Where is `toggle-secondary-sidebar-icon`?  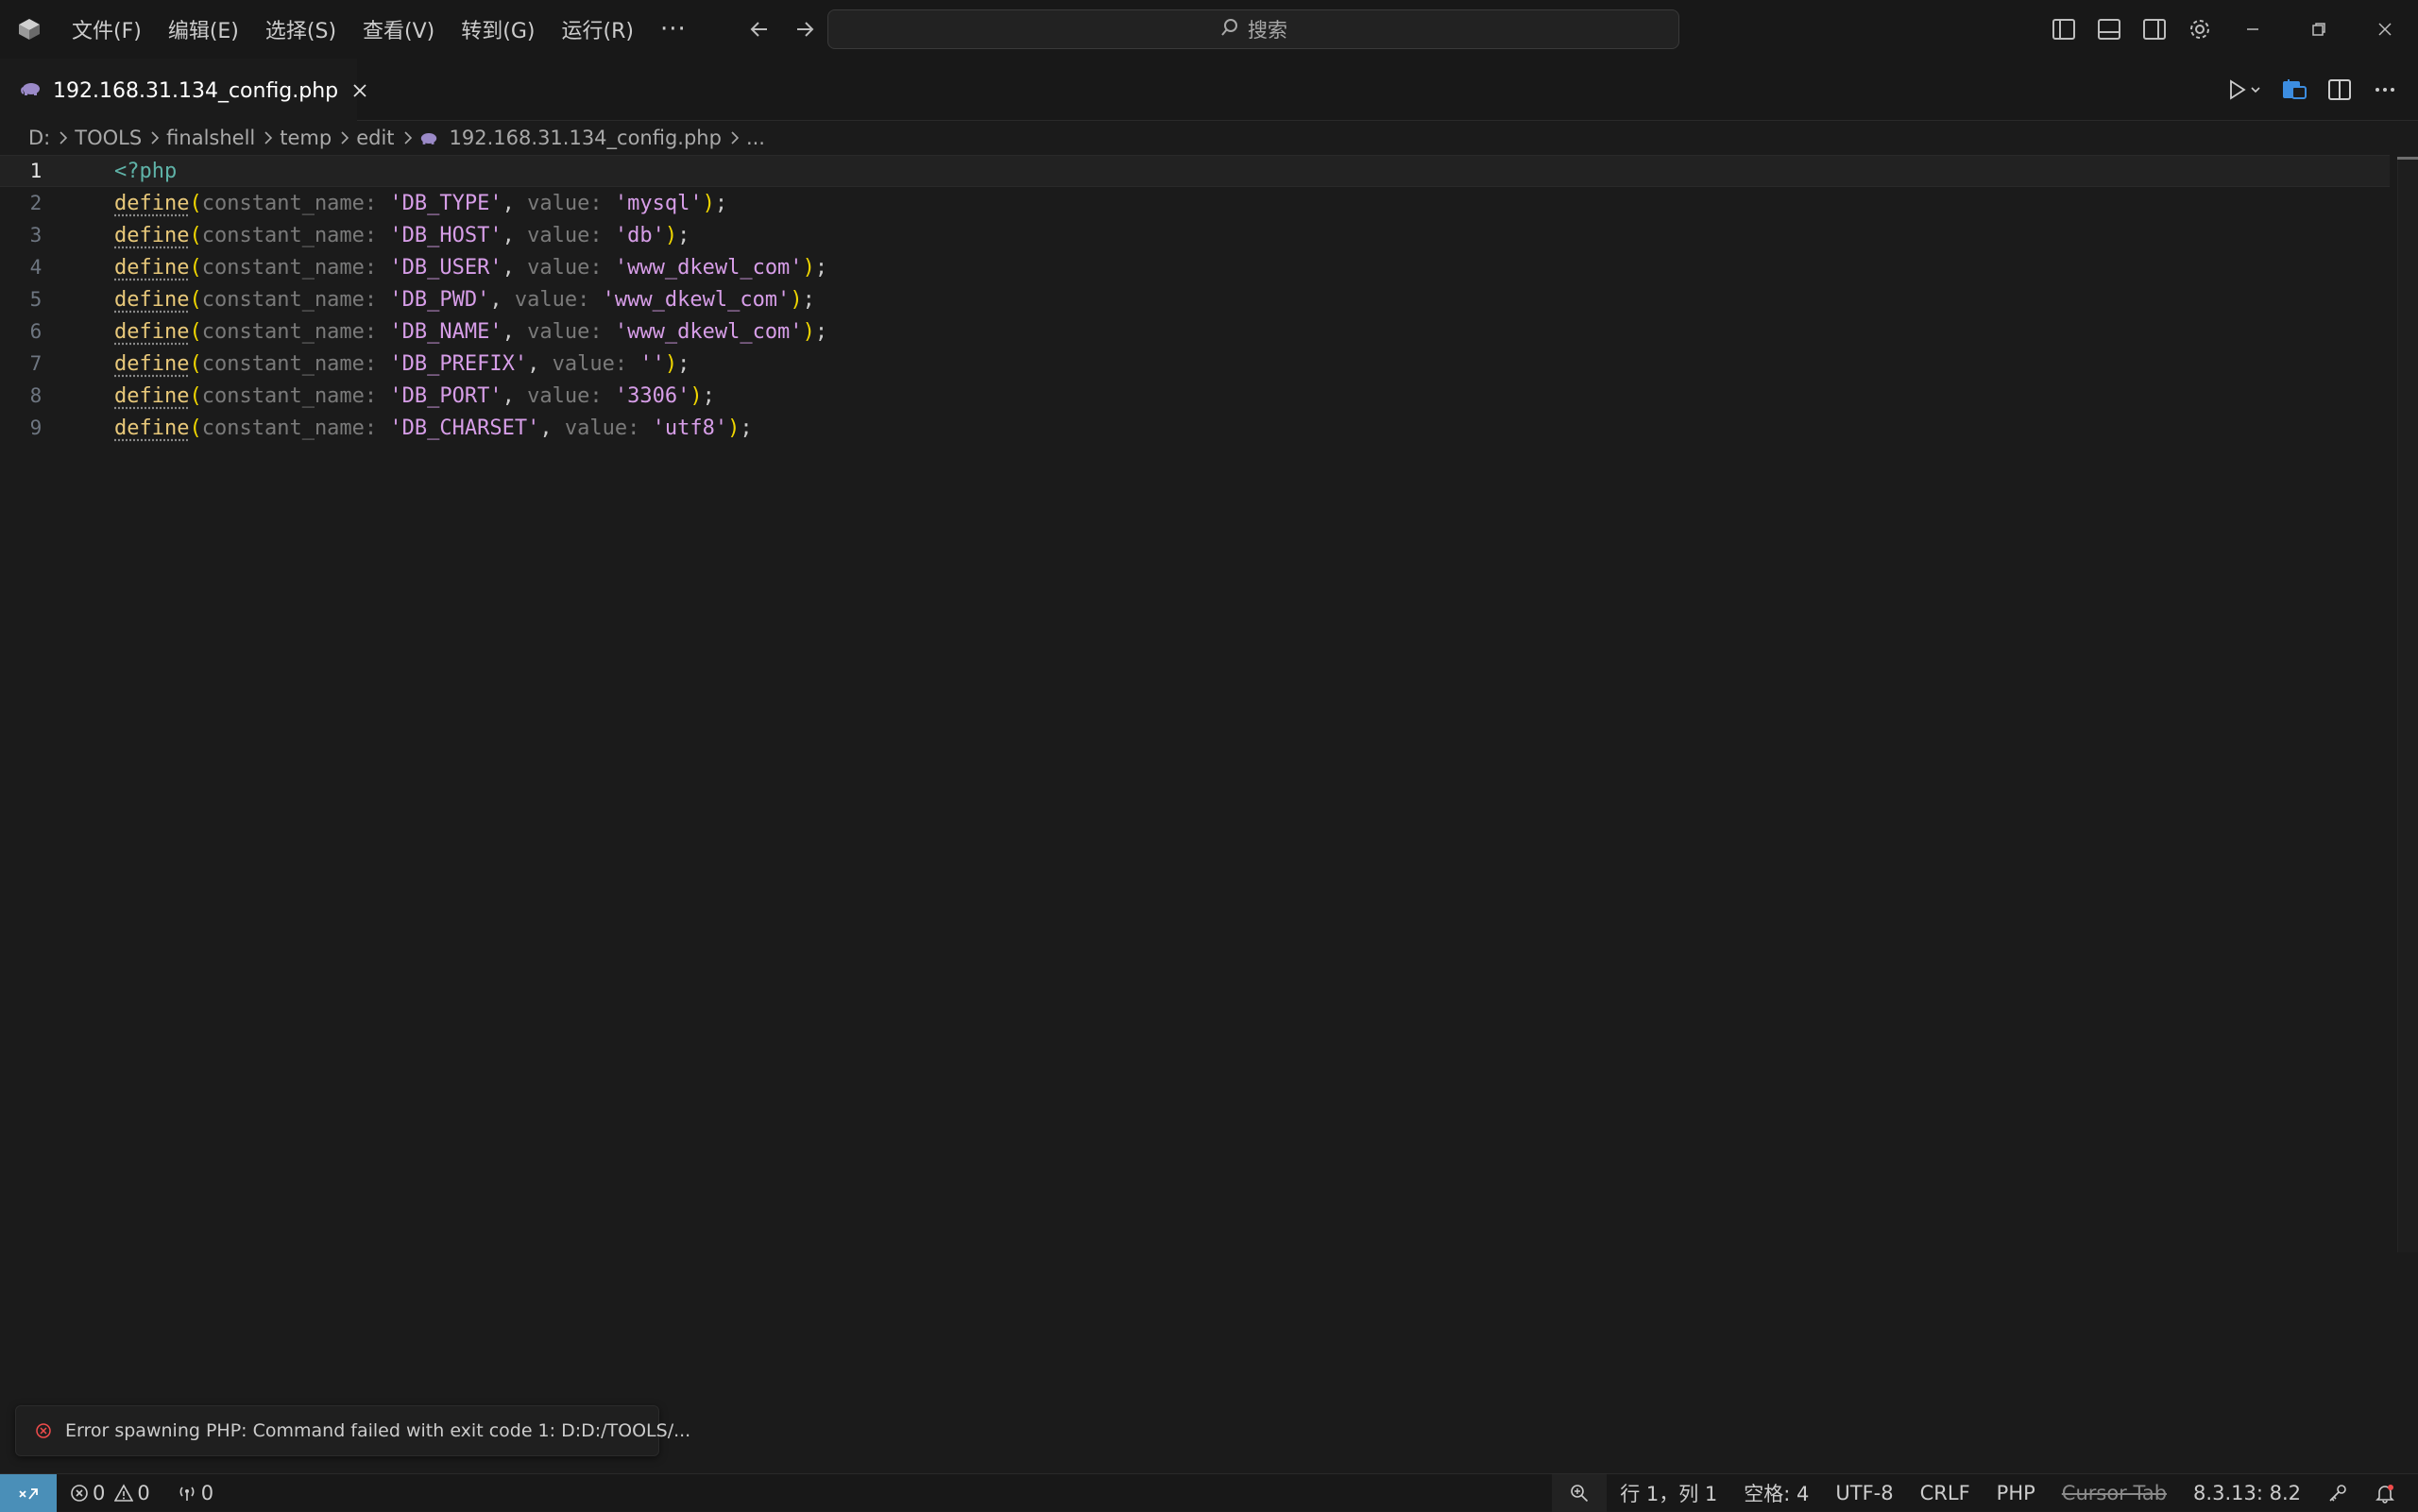 toggle-secondary-sidebar-icon is located at coordinates (2154, 29).